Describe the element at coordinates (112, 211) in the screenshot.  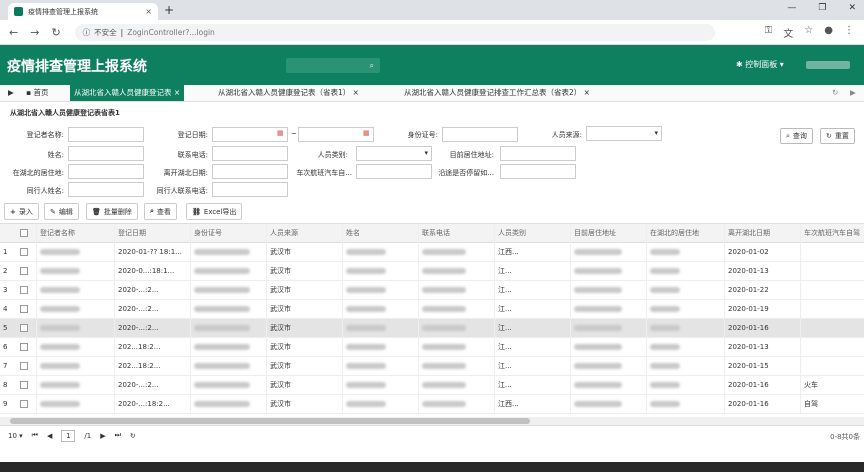
I see `batch-delete-button: 🗑 批量删除` at that location.